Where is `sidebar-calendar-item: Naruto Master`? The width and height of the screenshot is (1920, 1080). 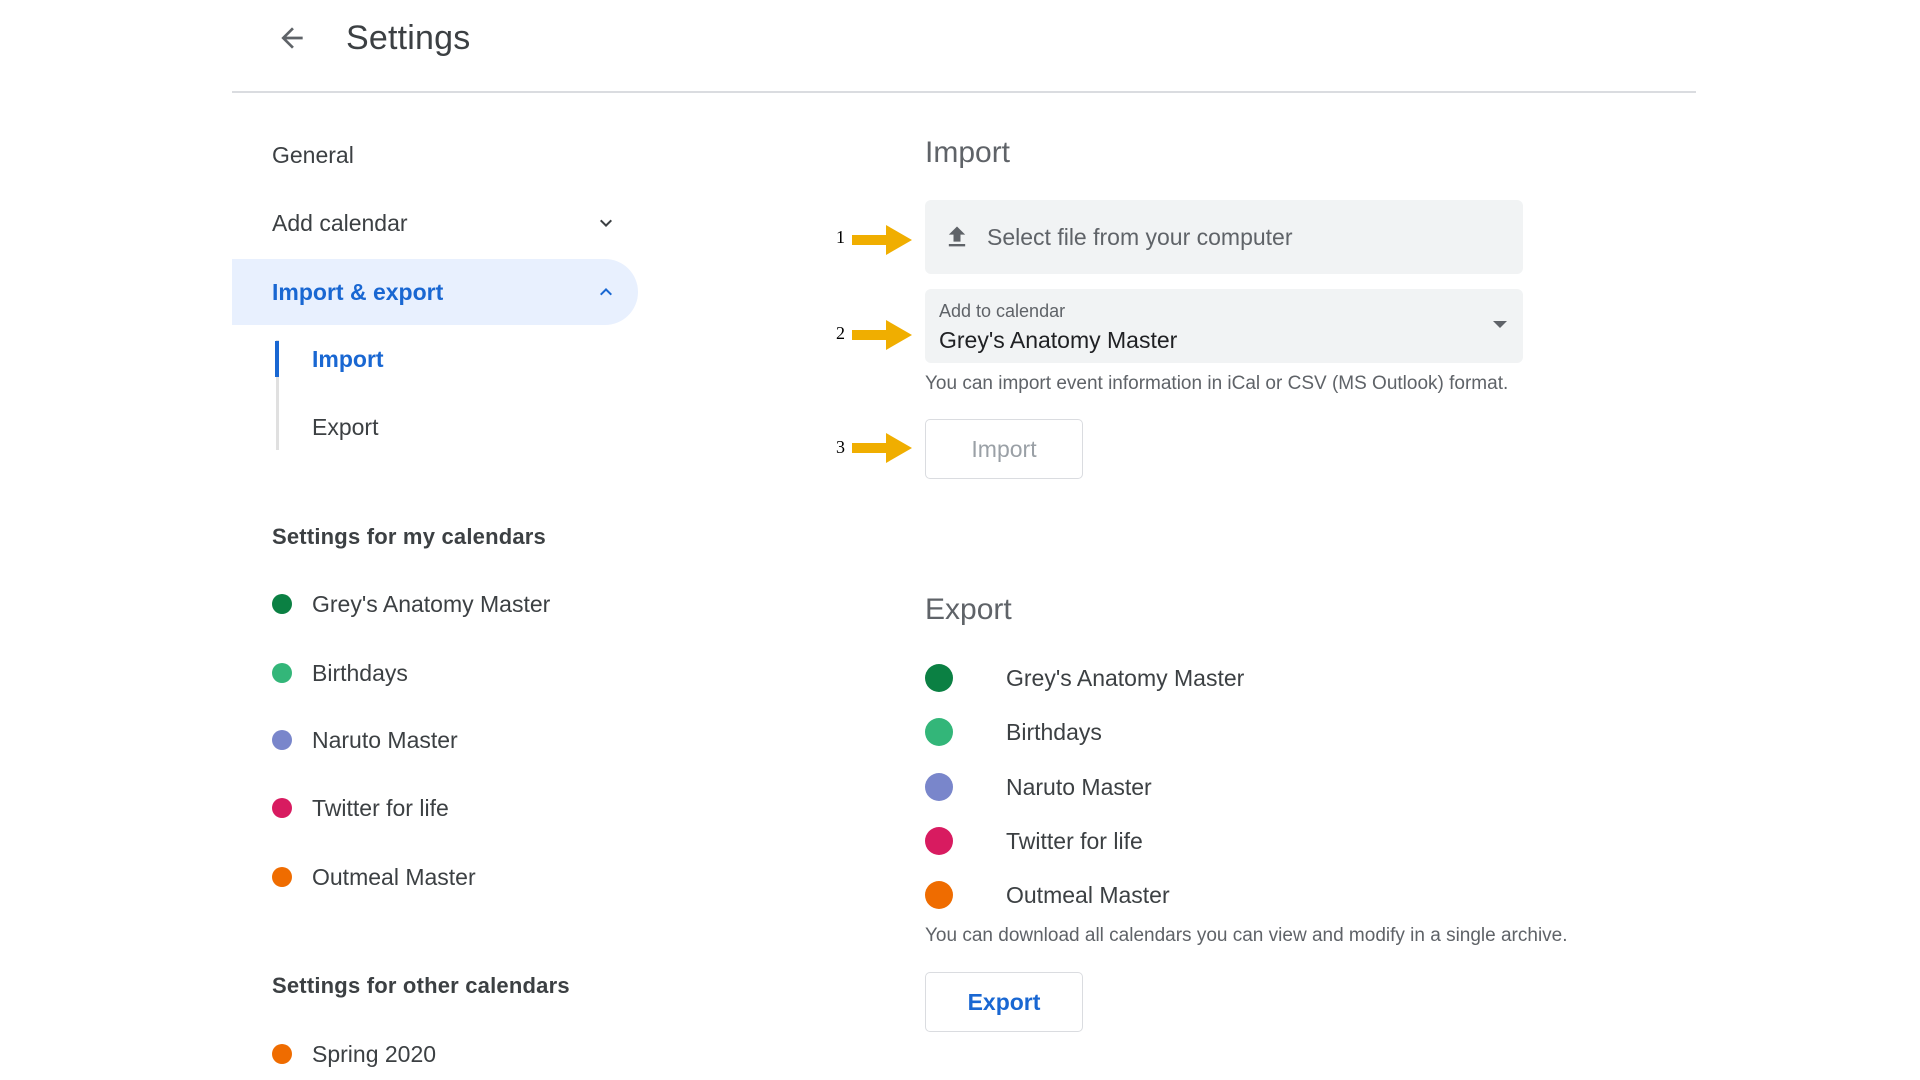
sidebar-calendar-item: Naruto Master is located at coordinates (365, 740).